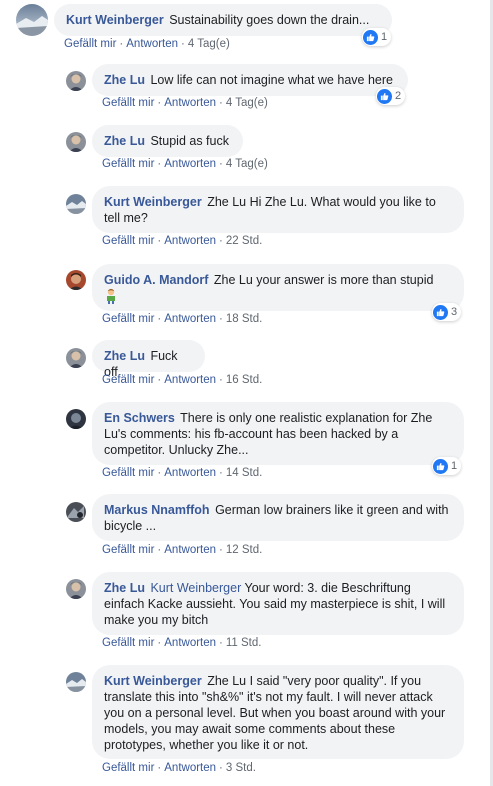  I want to click on comment-author: Markus Nnamffoh, so click(157, 510).